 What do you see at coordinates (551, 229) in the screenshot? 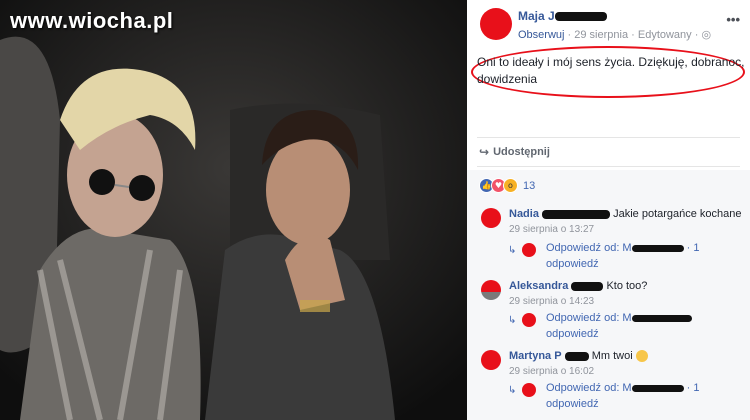
I see `comment-time: 29 sierpnia o 13:27` at bounding box center [551, 229].